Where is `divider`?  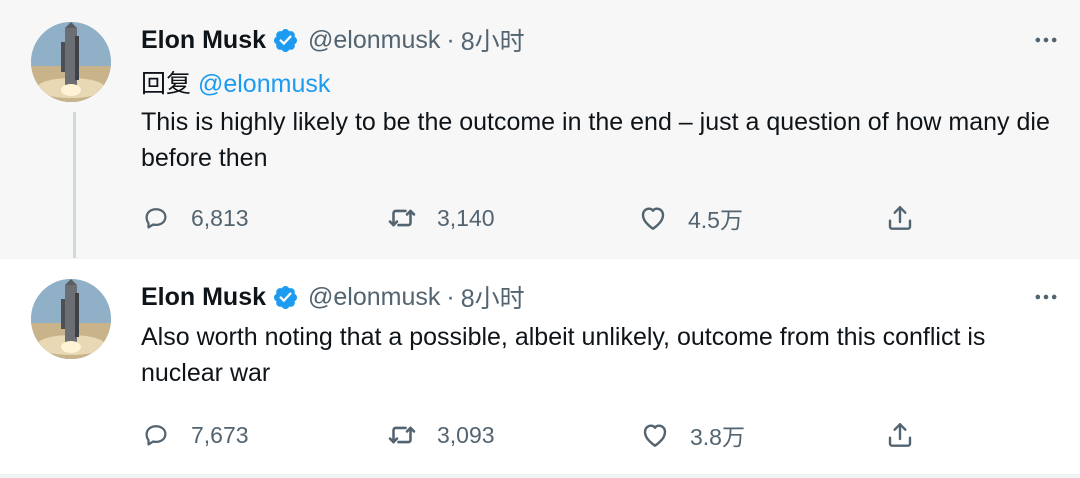 divider is located at coordinates (540, 476).